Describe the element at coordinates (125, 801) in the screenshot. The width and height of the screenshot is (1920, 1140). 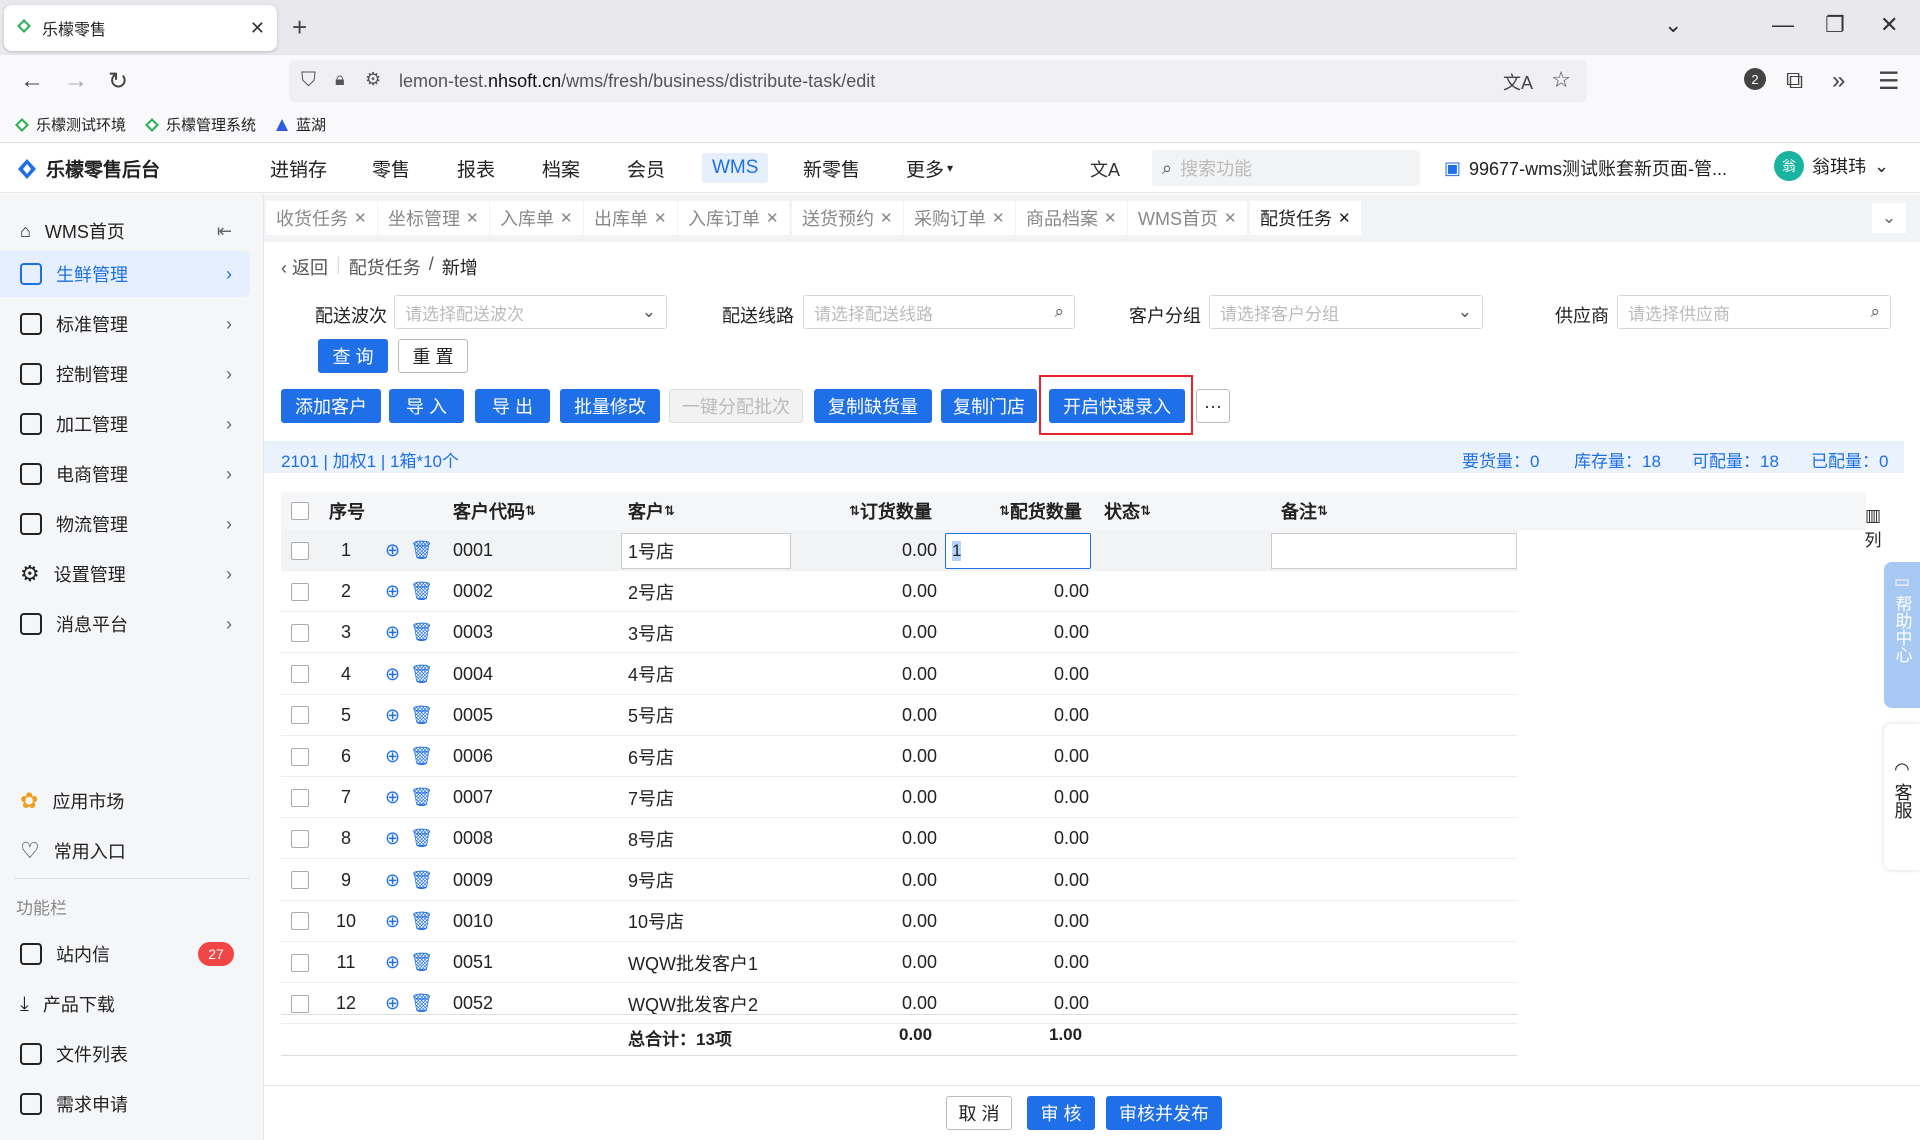
I see `sidebar-item-app-market: ✿ 应用市场` at that location.